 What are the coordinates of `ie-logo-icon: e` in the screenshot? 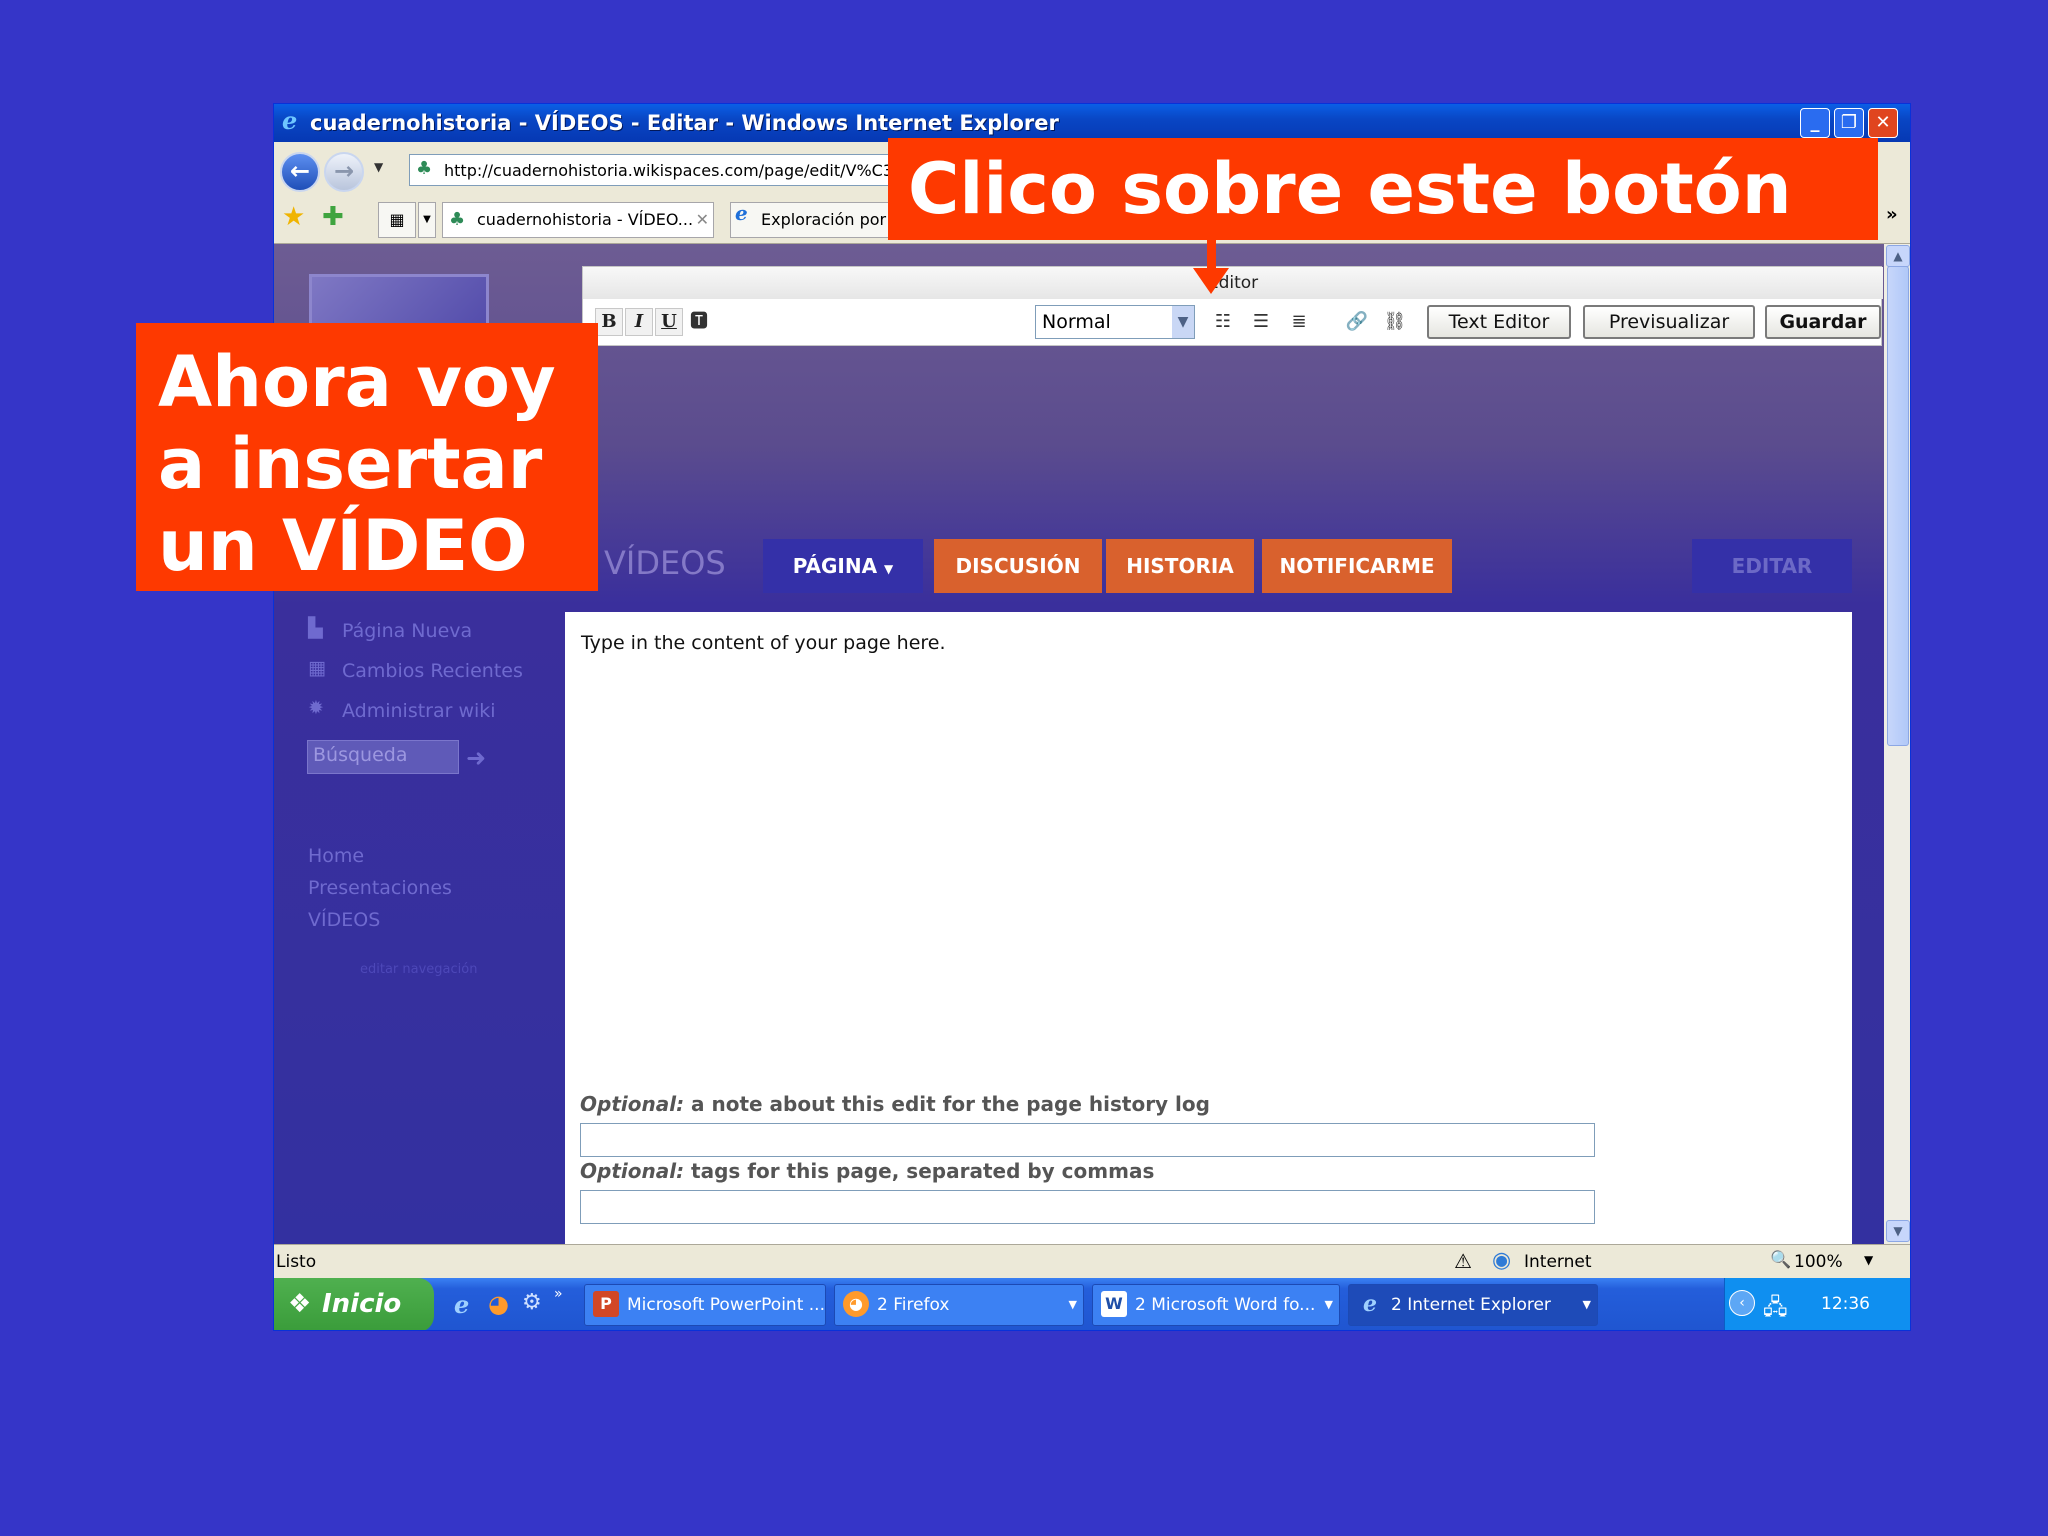 It's located at (741, 213).